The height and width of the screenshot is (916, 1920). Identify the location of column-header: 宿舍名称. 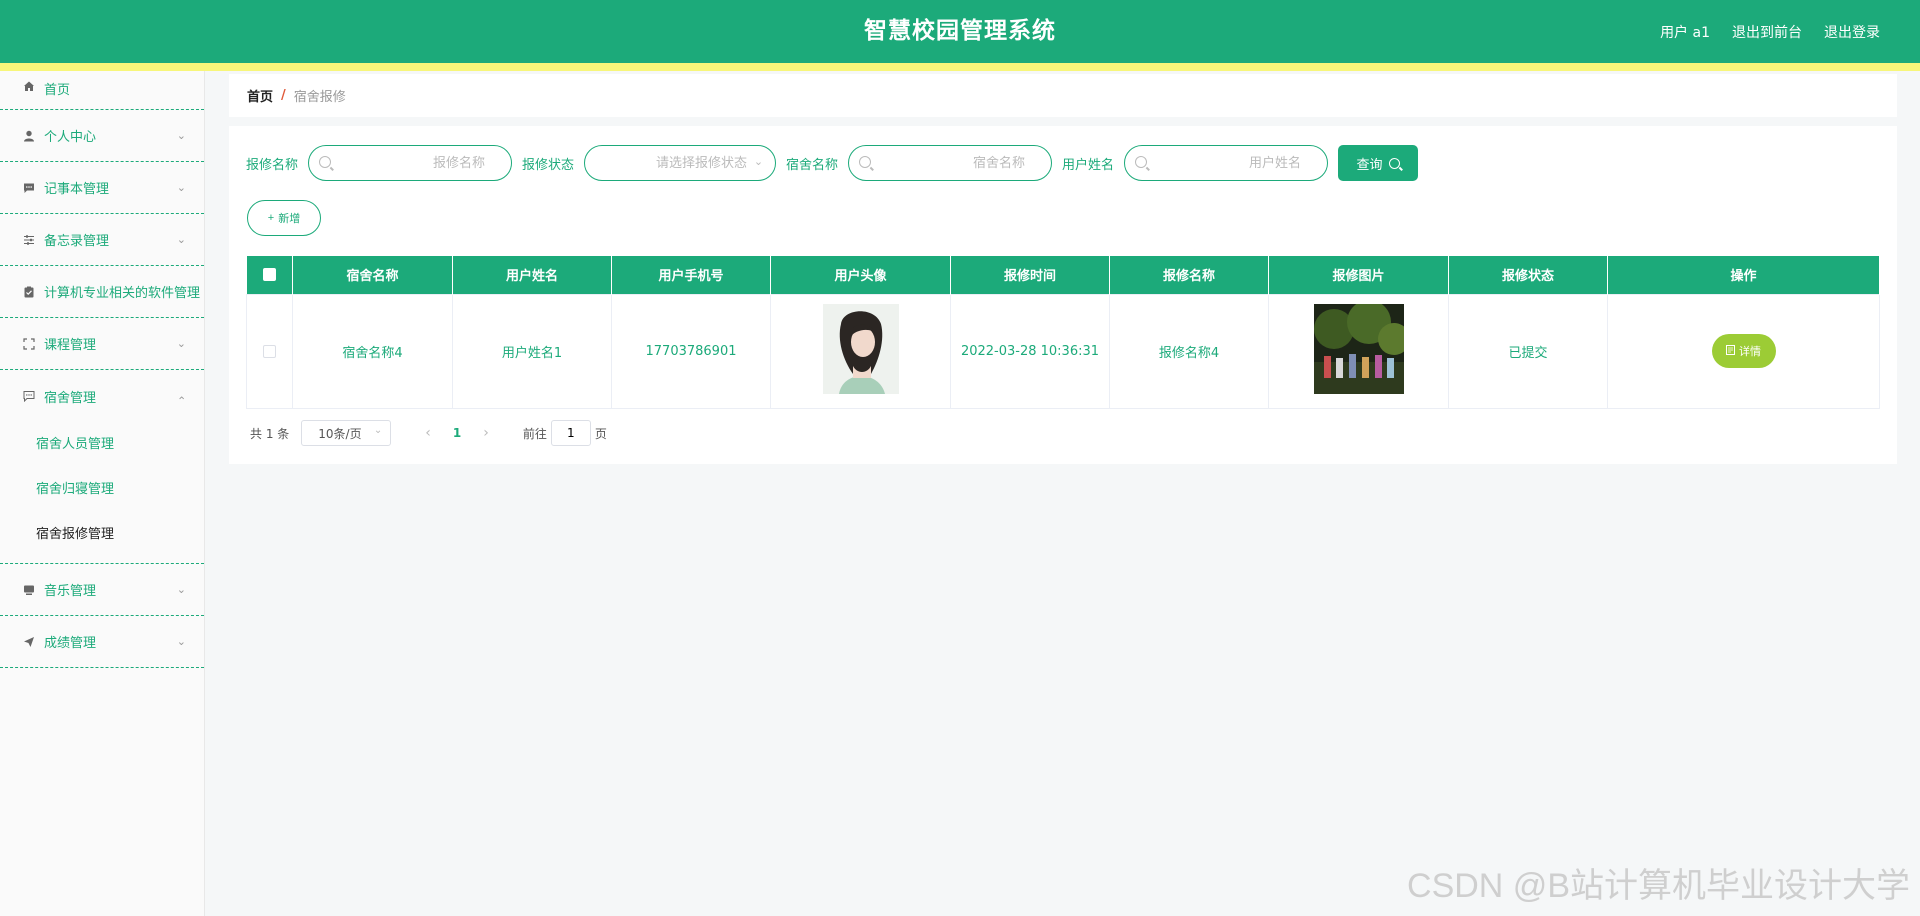
(372, 275).